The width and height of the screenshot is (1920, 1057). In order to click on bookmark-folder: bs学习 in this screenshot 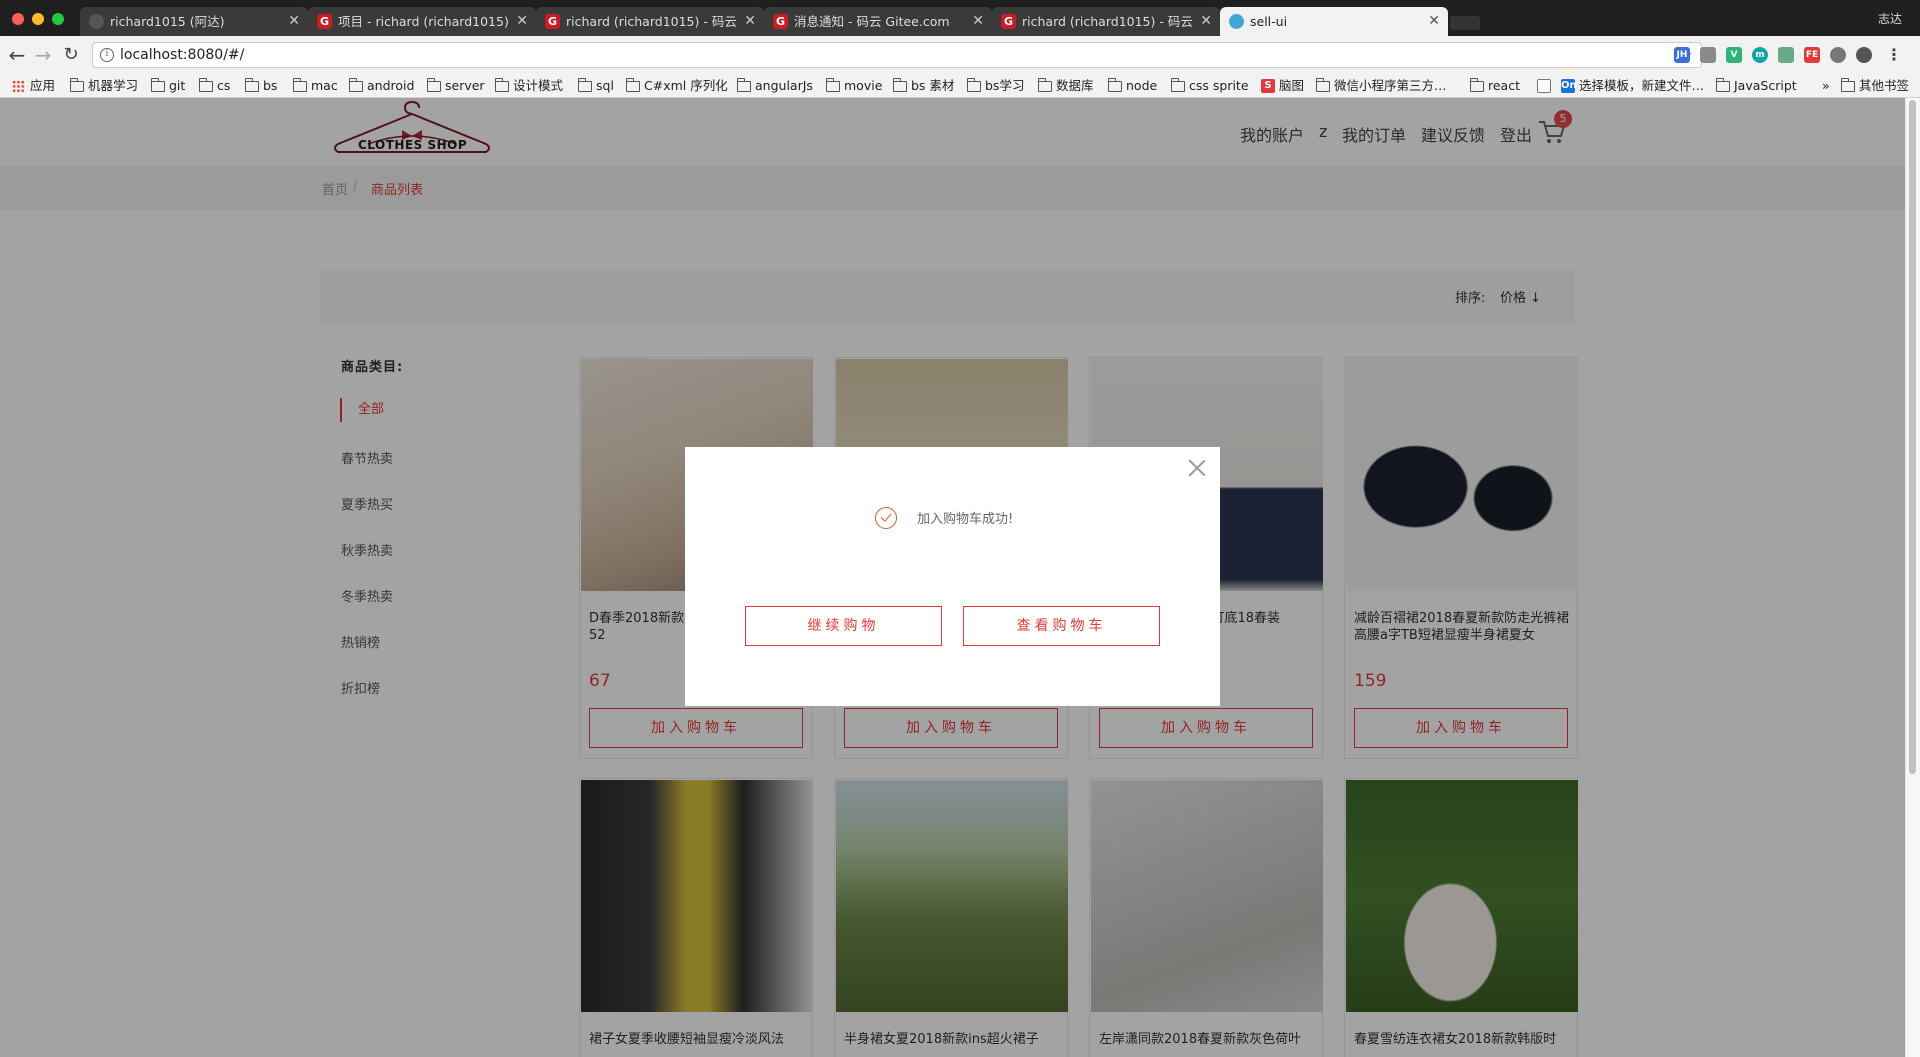, I will do `click(995, 86)`.